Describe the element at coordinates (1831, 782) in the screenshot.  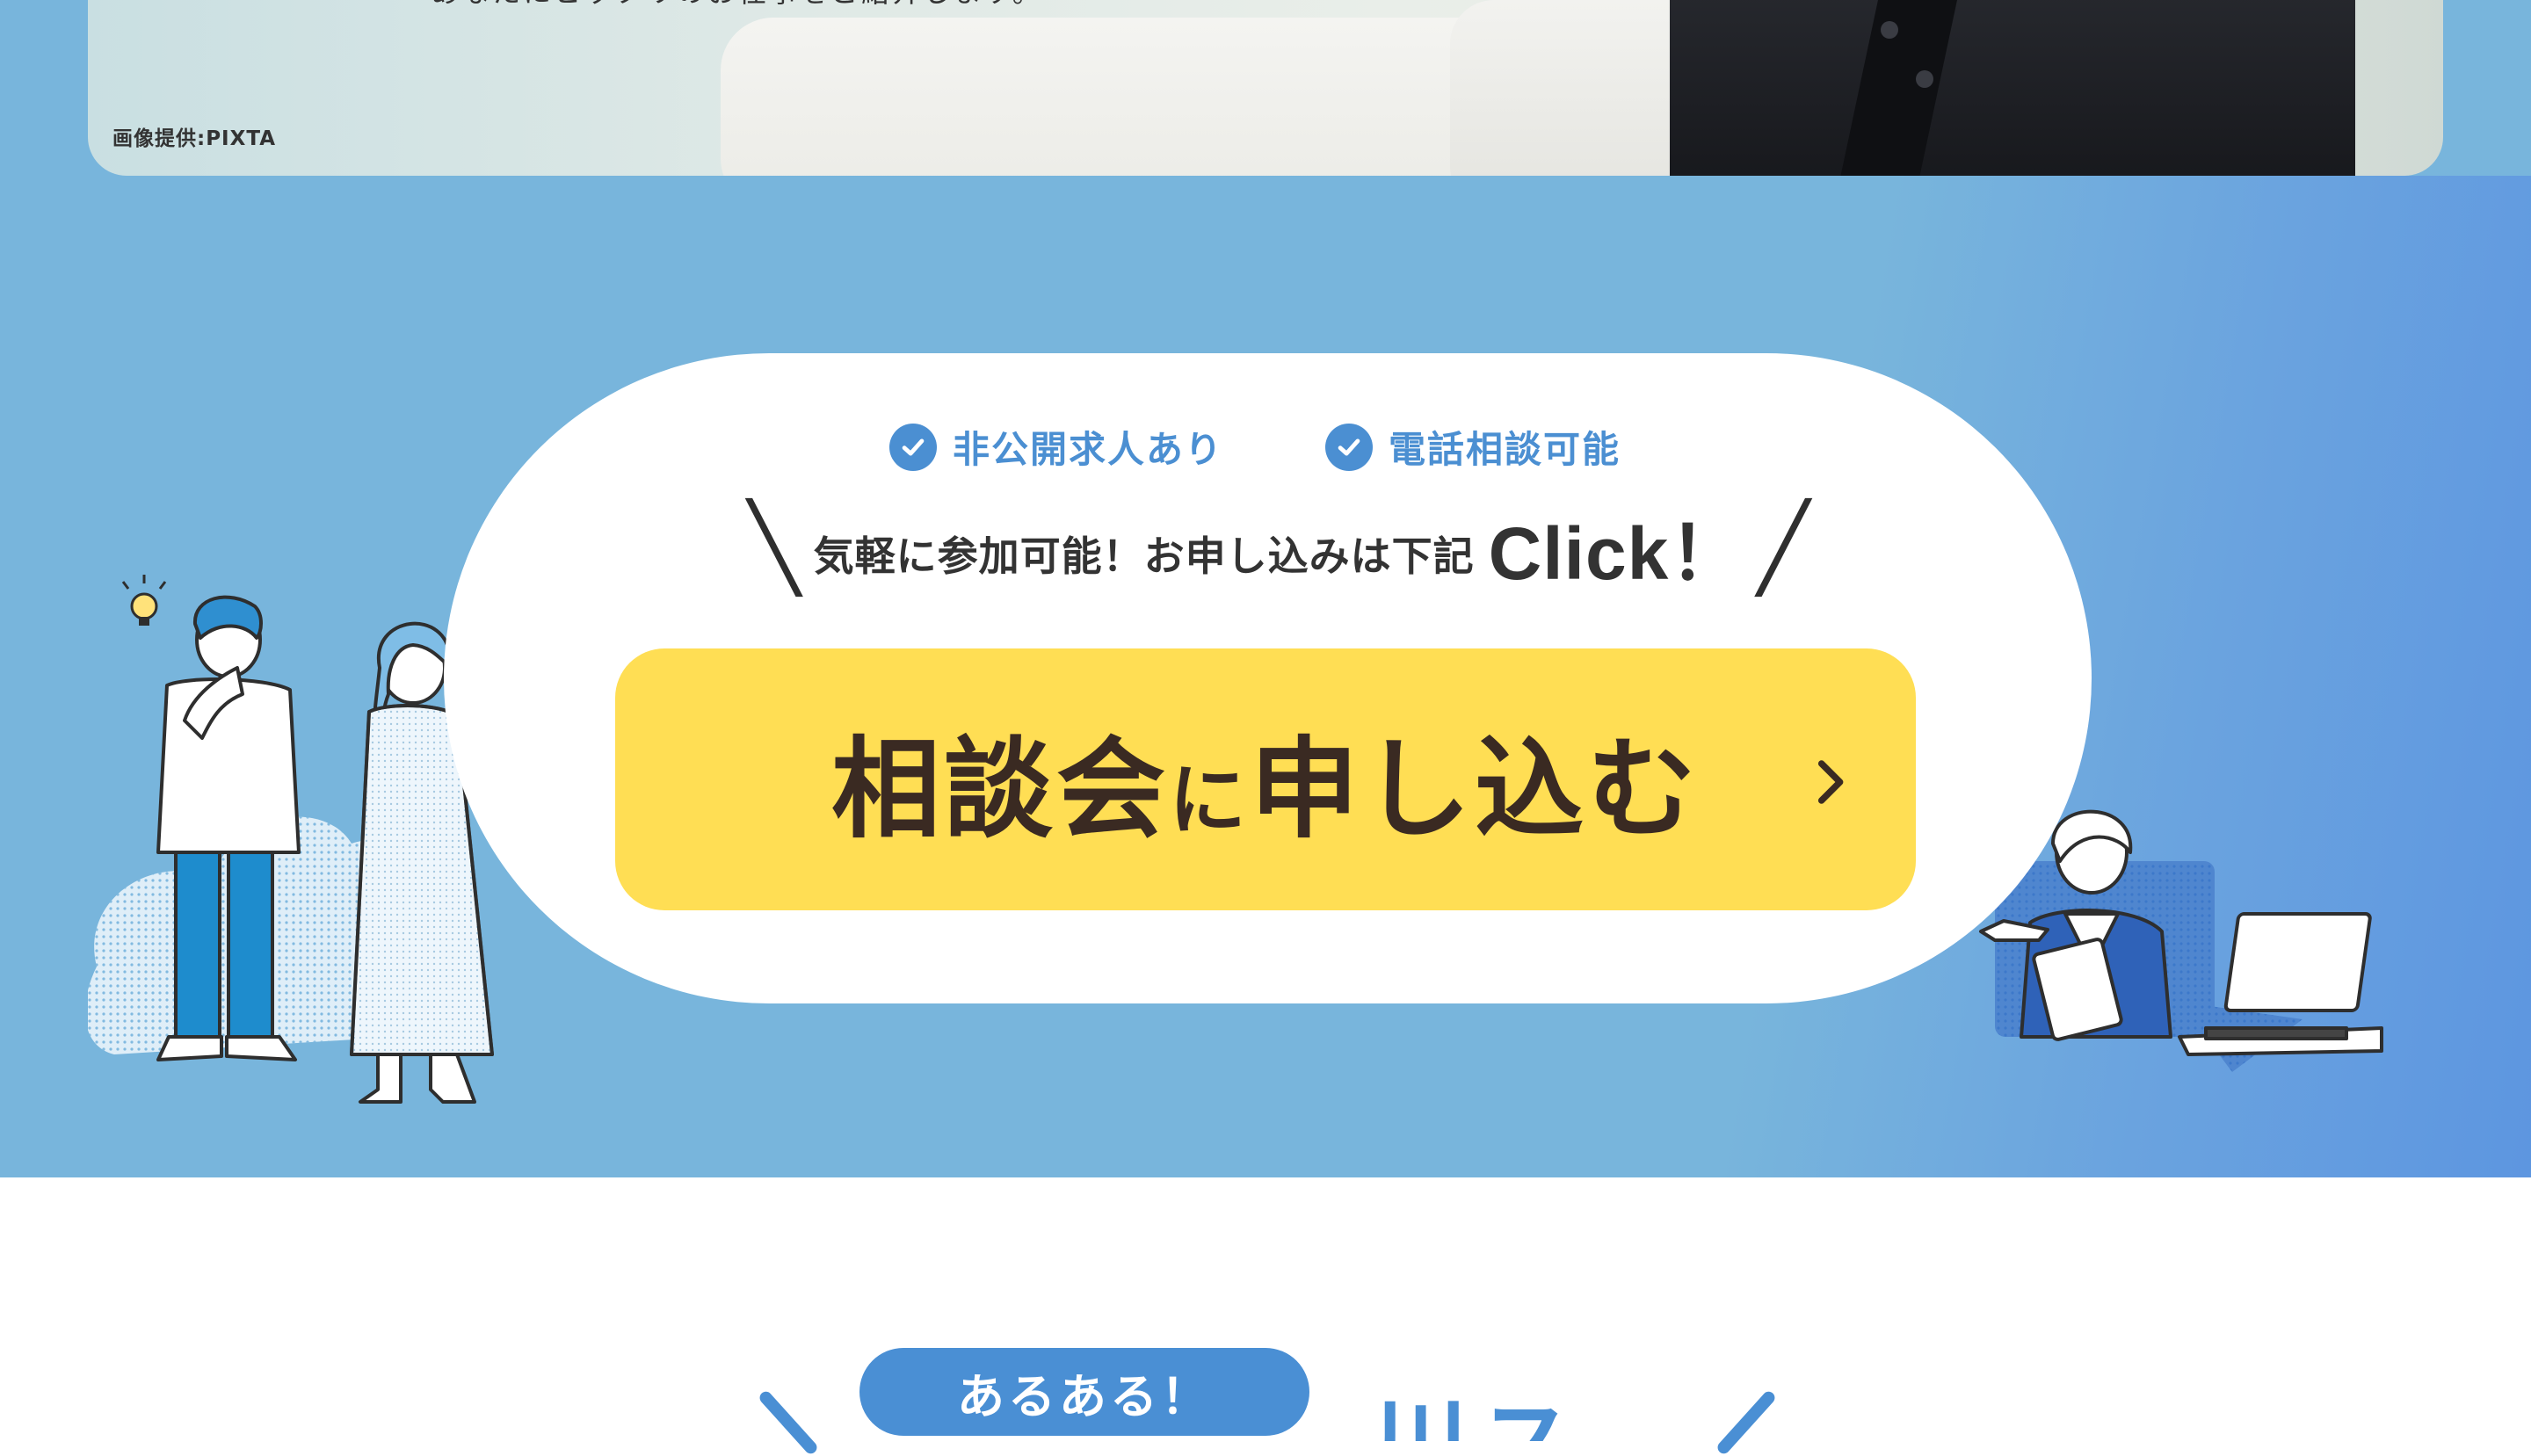
I see `chevron-right-icon` at that location.